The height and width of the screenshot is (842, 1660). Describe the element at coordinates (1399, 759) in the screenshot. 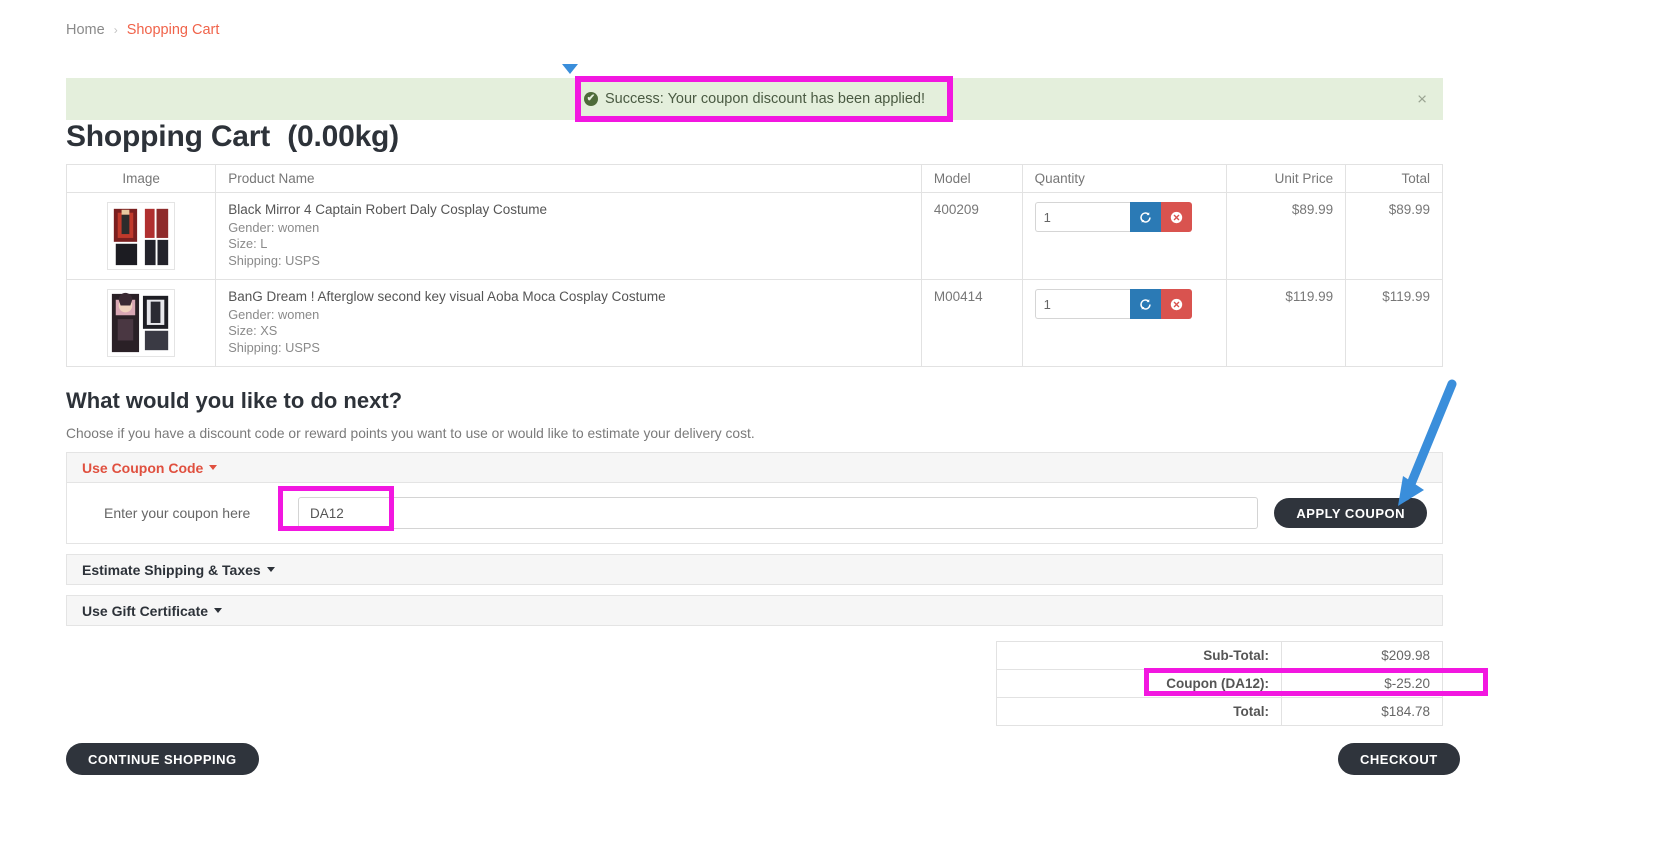

I see `checkout-button: CHECKOUT` at that location.